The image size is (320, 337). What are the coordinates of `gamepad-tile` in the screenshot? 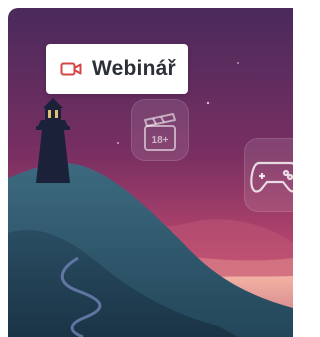 It's located at (268, 175).